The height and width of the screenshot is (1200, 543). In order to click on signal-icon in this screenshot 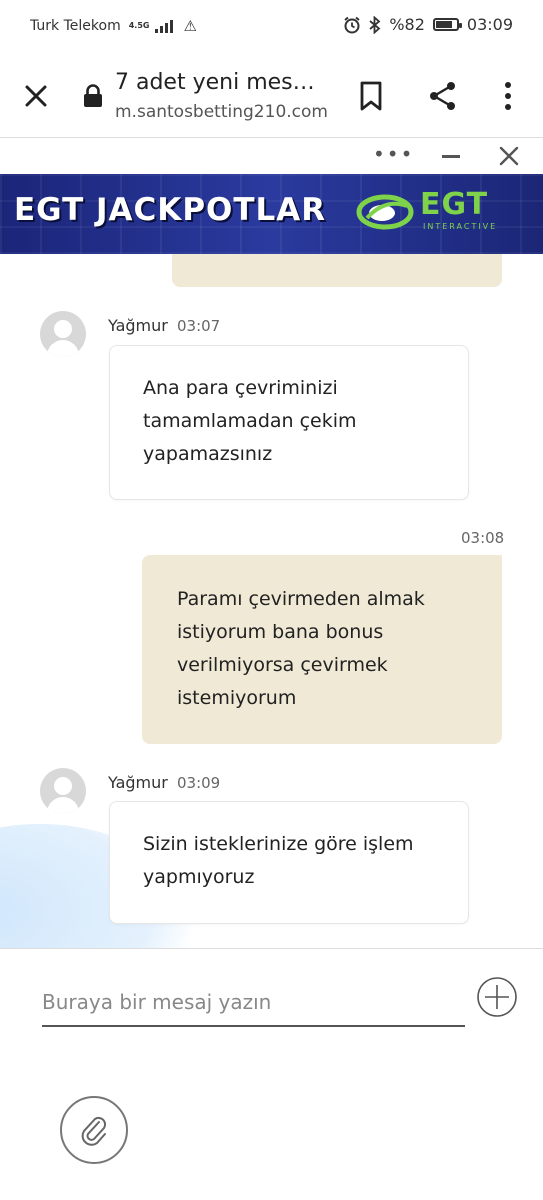, I will do `click(164, 26)`.